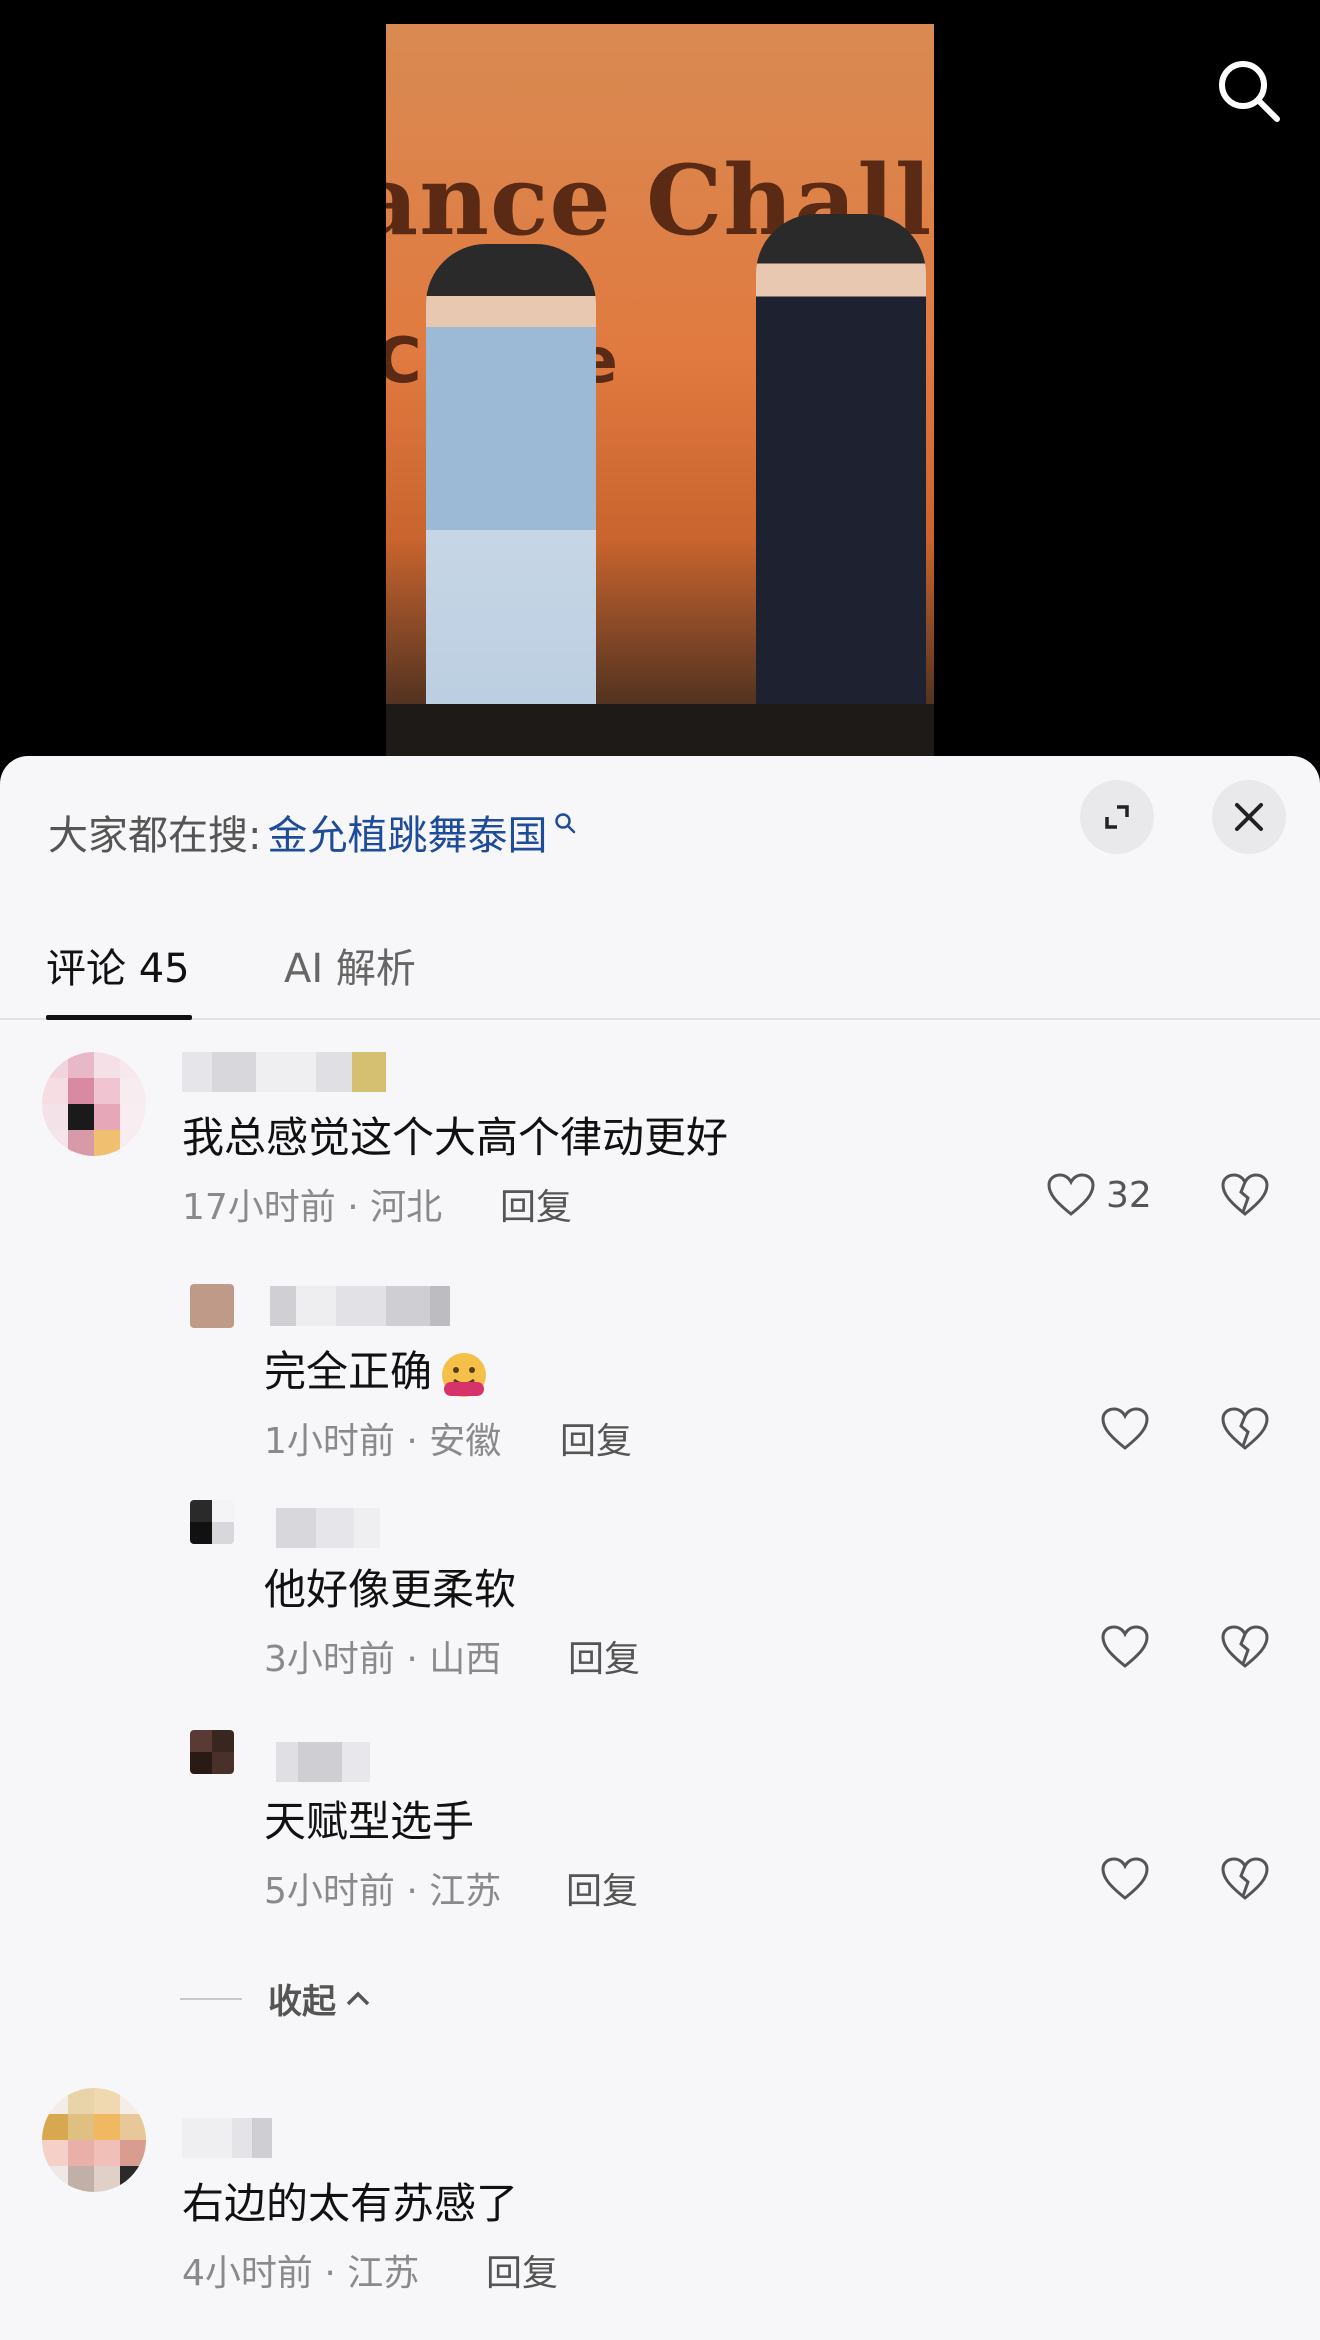 Image resolution: width=1320 pixels, height=2340 pixels. I want to click on comment-meta: 17小时前 · 河北, so click(312, 1207).